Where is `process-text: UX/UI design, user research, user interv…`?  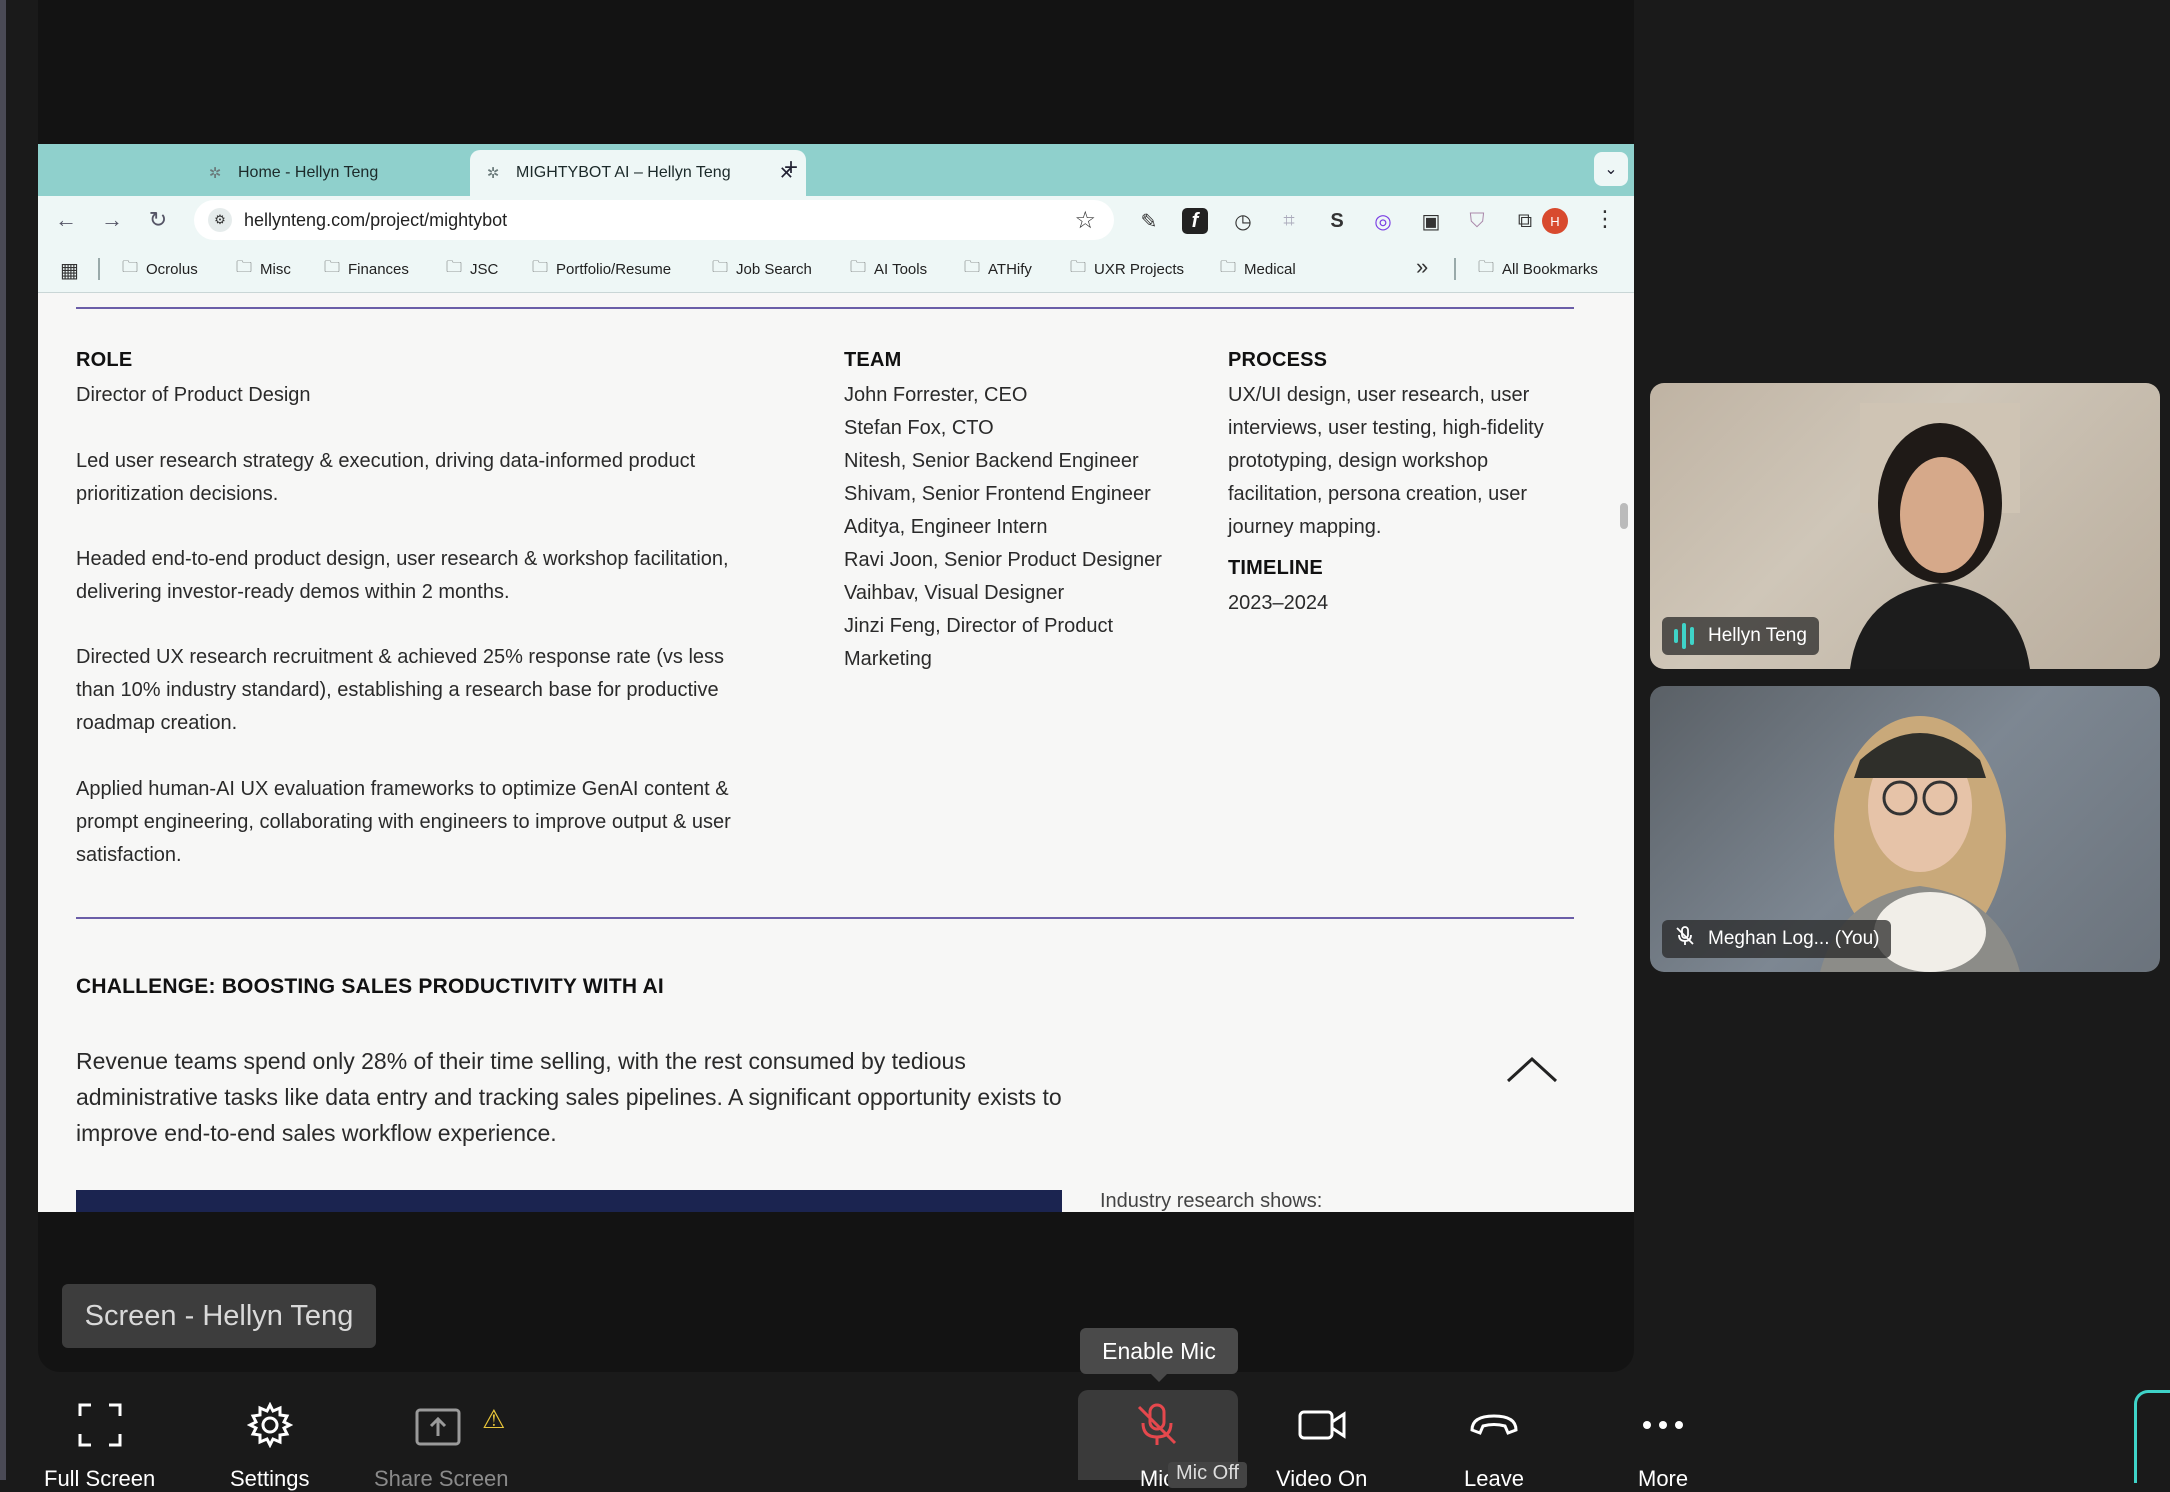
process-text: UX/UI design, user research, user interv… is located at coordinates (1386, 461).